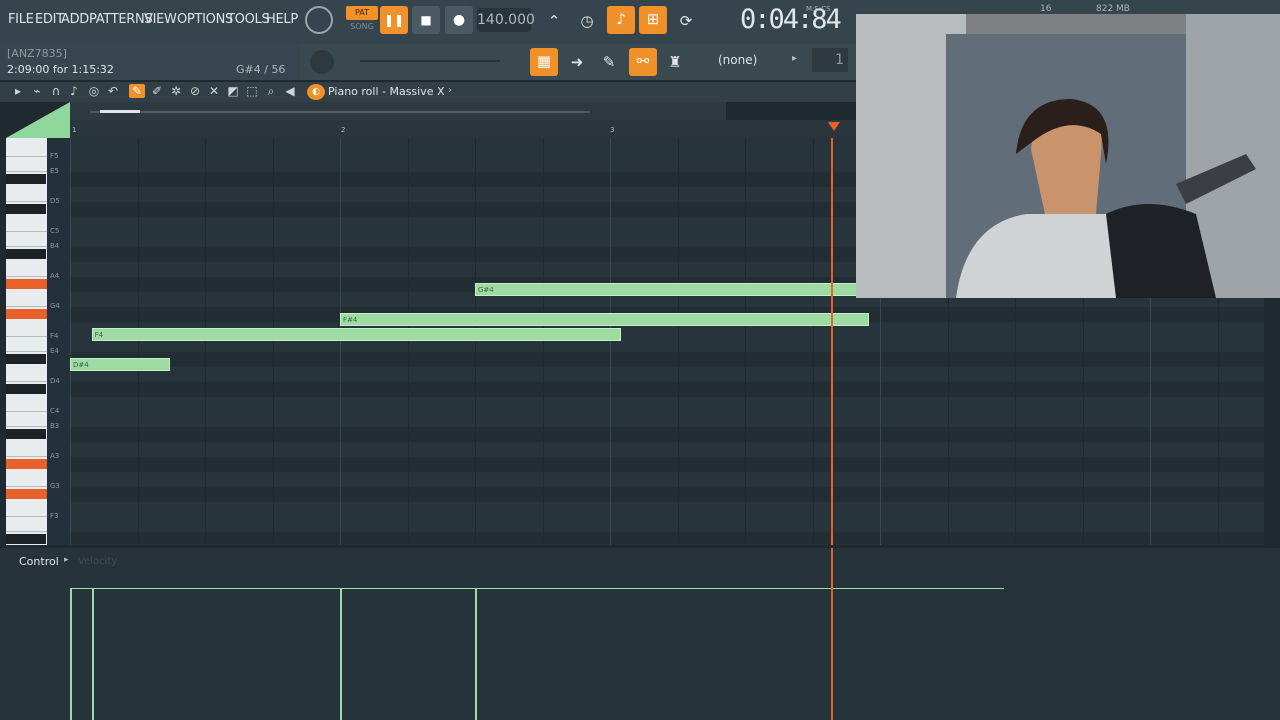 This screenshot has height=720, width=1280. What do you see at coordinates (120, 111) in the screenshot?
I see `scrollbar-thumb` at bounding box center [120, 111].